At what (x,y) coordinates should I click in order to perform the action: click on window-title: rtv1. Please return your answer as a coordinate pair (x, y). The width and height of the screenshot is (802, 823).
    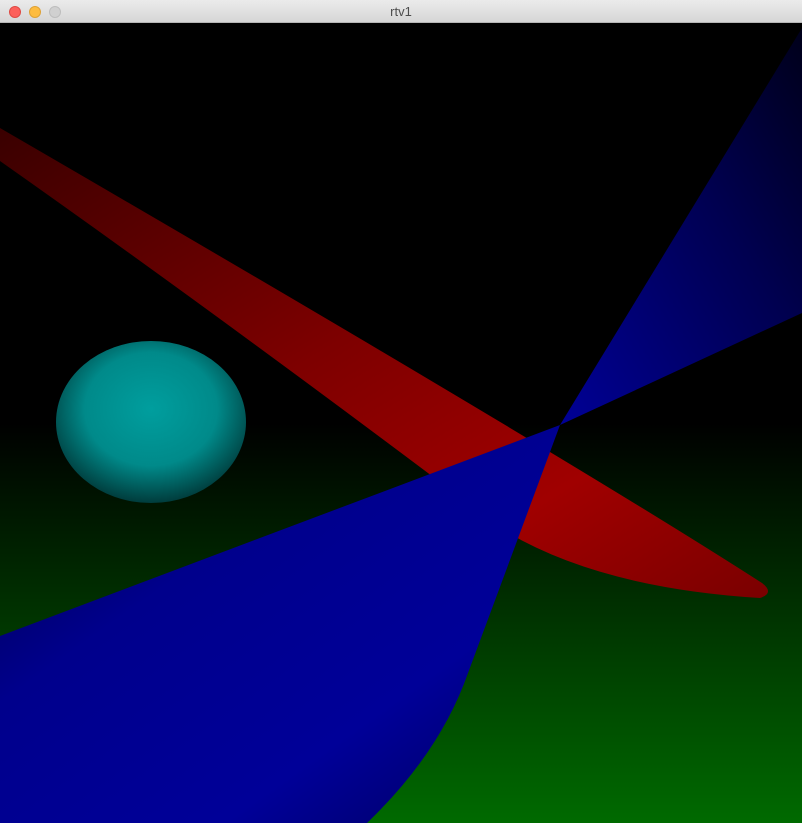
    Looking at the image, I should click on (401, 11).